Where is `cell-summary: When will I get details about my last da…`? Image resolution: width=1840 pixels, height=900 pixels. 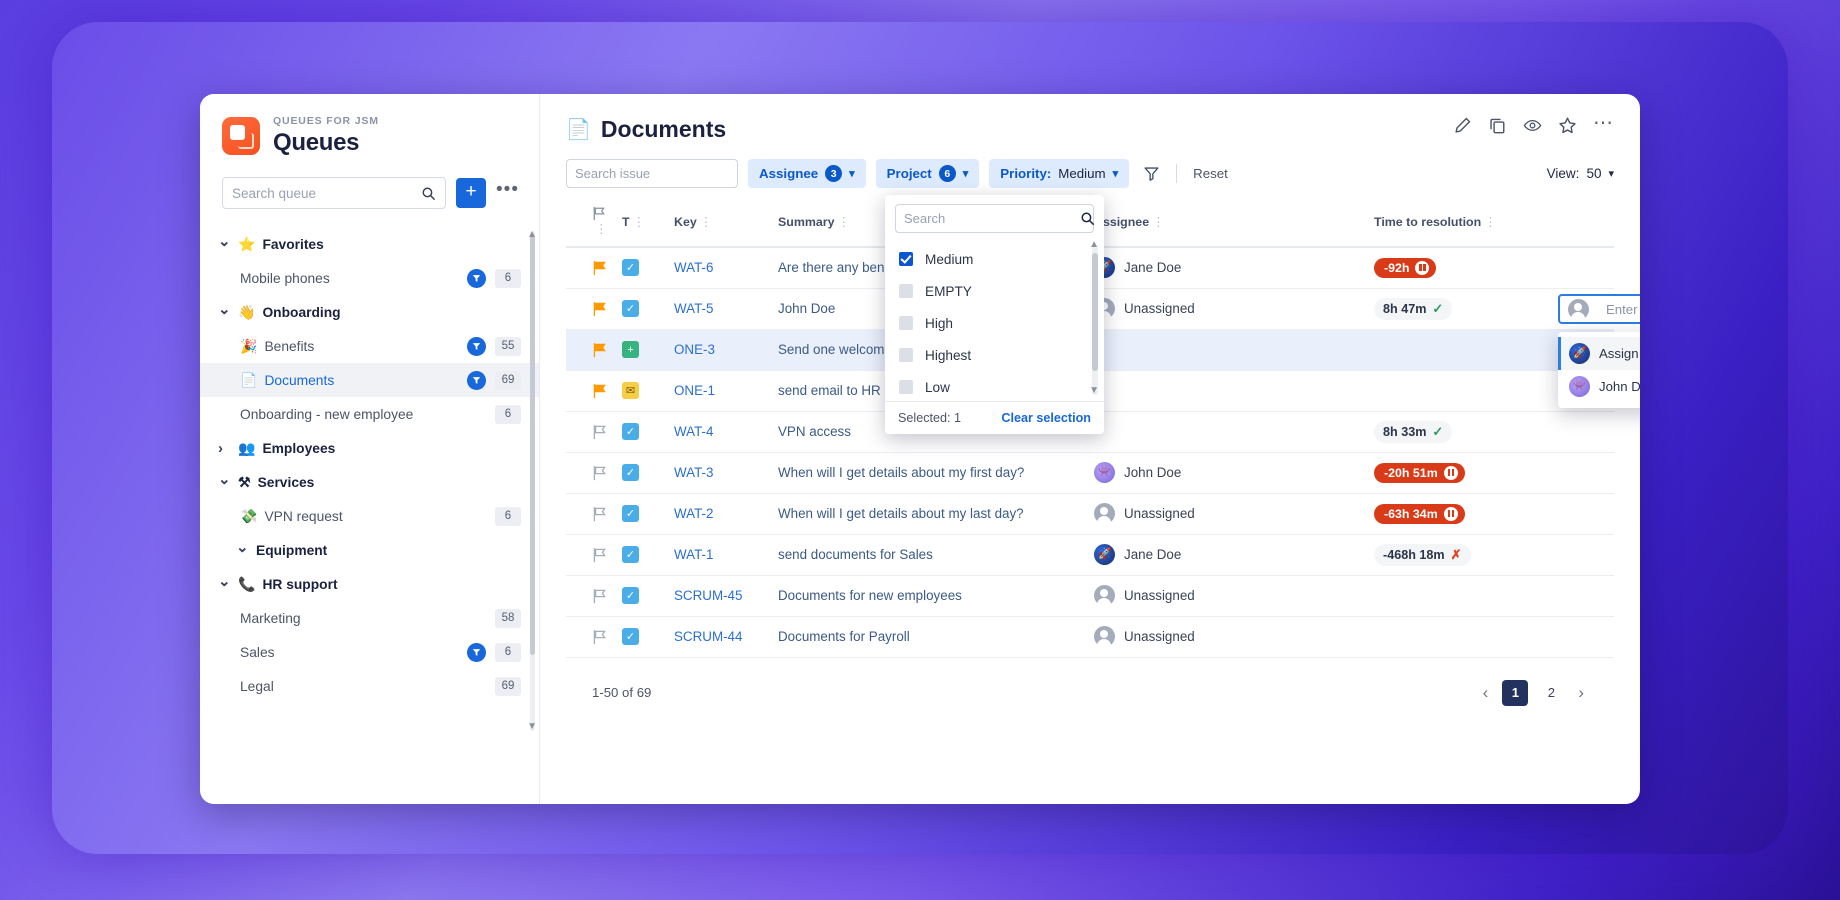
cell-summary: When will I get details about my last da… is located at coordinates (936, 514).